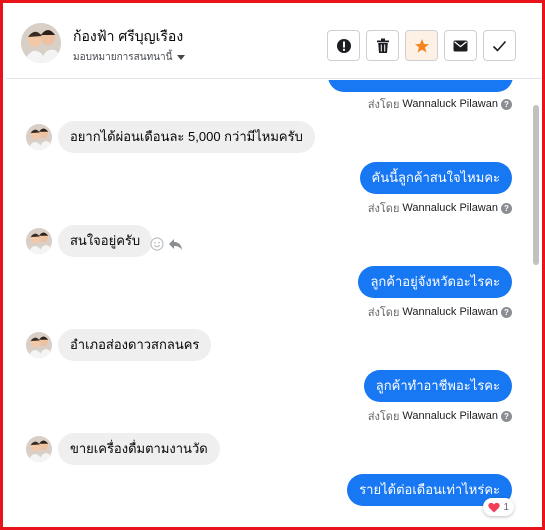  I want to click on trash-icon, so click(382, 45).